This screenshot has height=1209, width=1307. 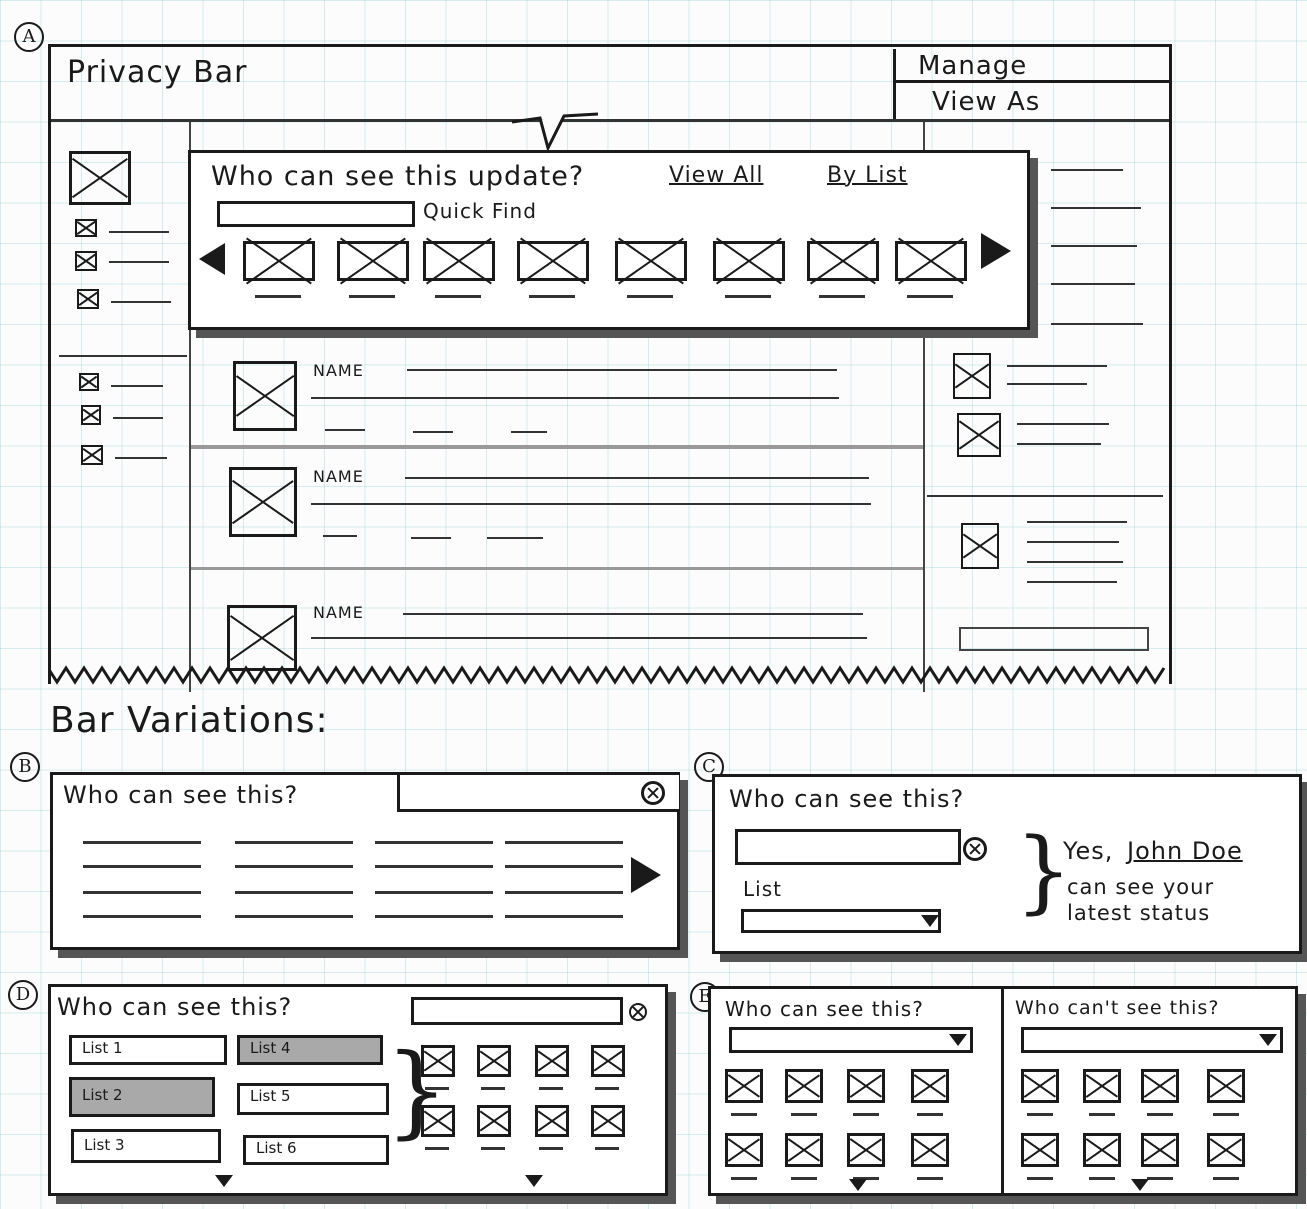 What do you see at coordinates (1054, 639) in the screenshot?
I see `right-input-box` at bounding box center [1054, 639].